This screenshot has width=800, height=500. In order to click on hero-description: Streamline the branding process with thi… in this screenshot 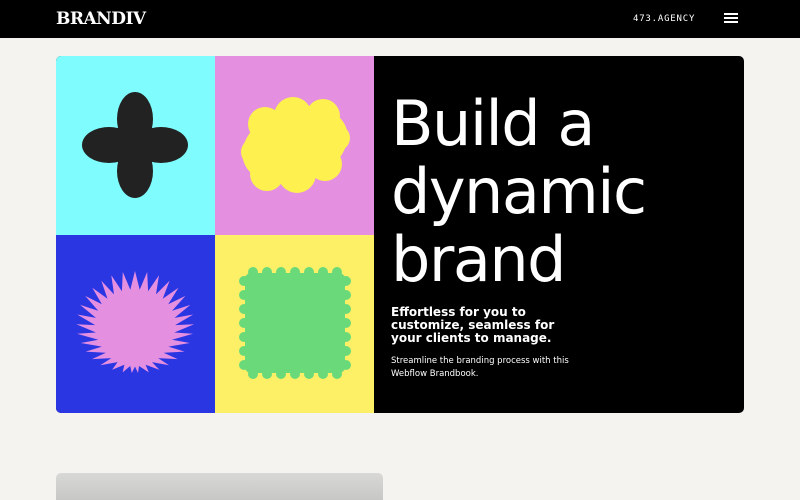, I will do `click(480, 367)`.